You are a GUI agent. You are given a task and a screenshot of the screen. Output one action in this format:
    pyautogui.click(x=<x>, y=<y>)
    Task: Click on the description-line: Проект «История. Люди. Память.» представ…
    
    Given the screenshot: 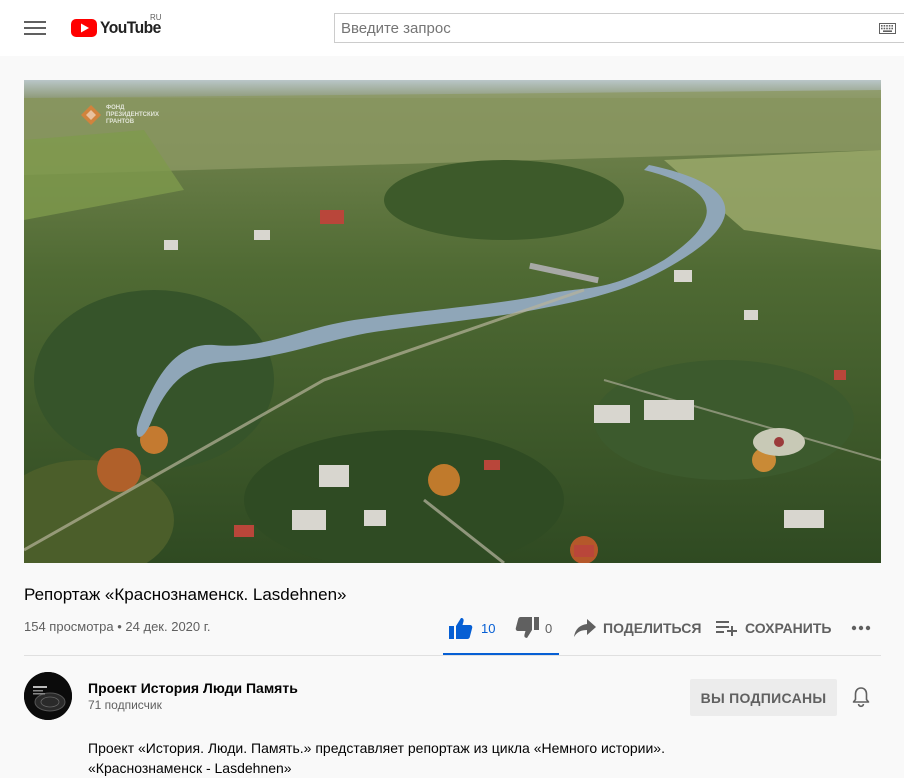 What is the action you would take?
    pyautogui.click(x=376, y=748)
    